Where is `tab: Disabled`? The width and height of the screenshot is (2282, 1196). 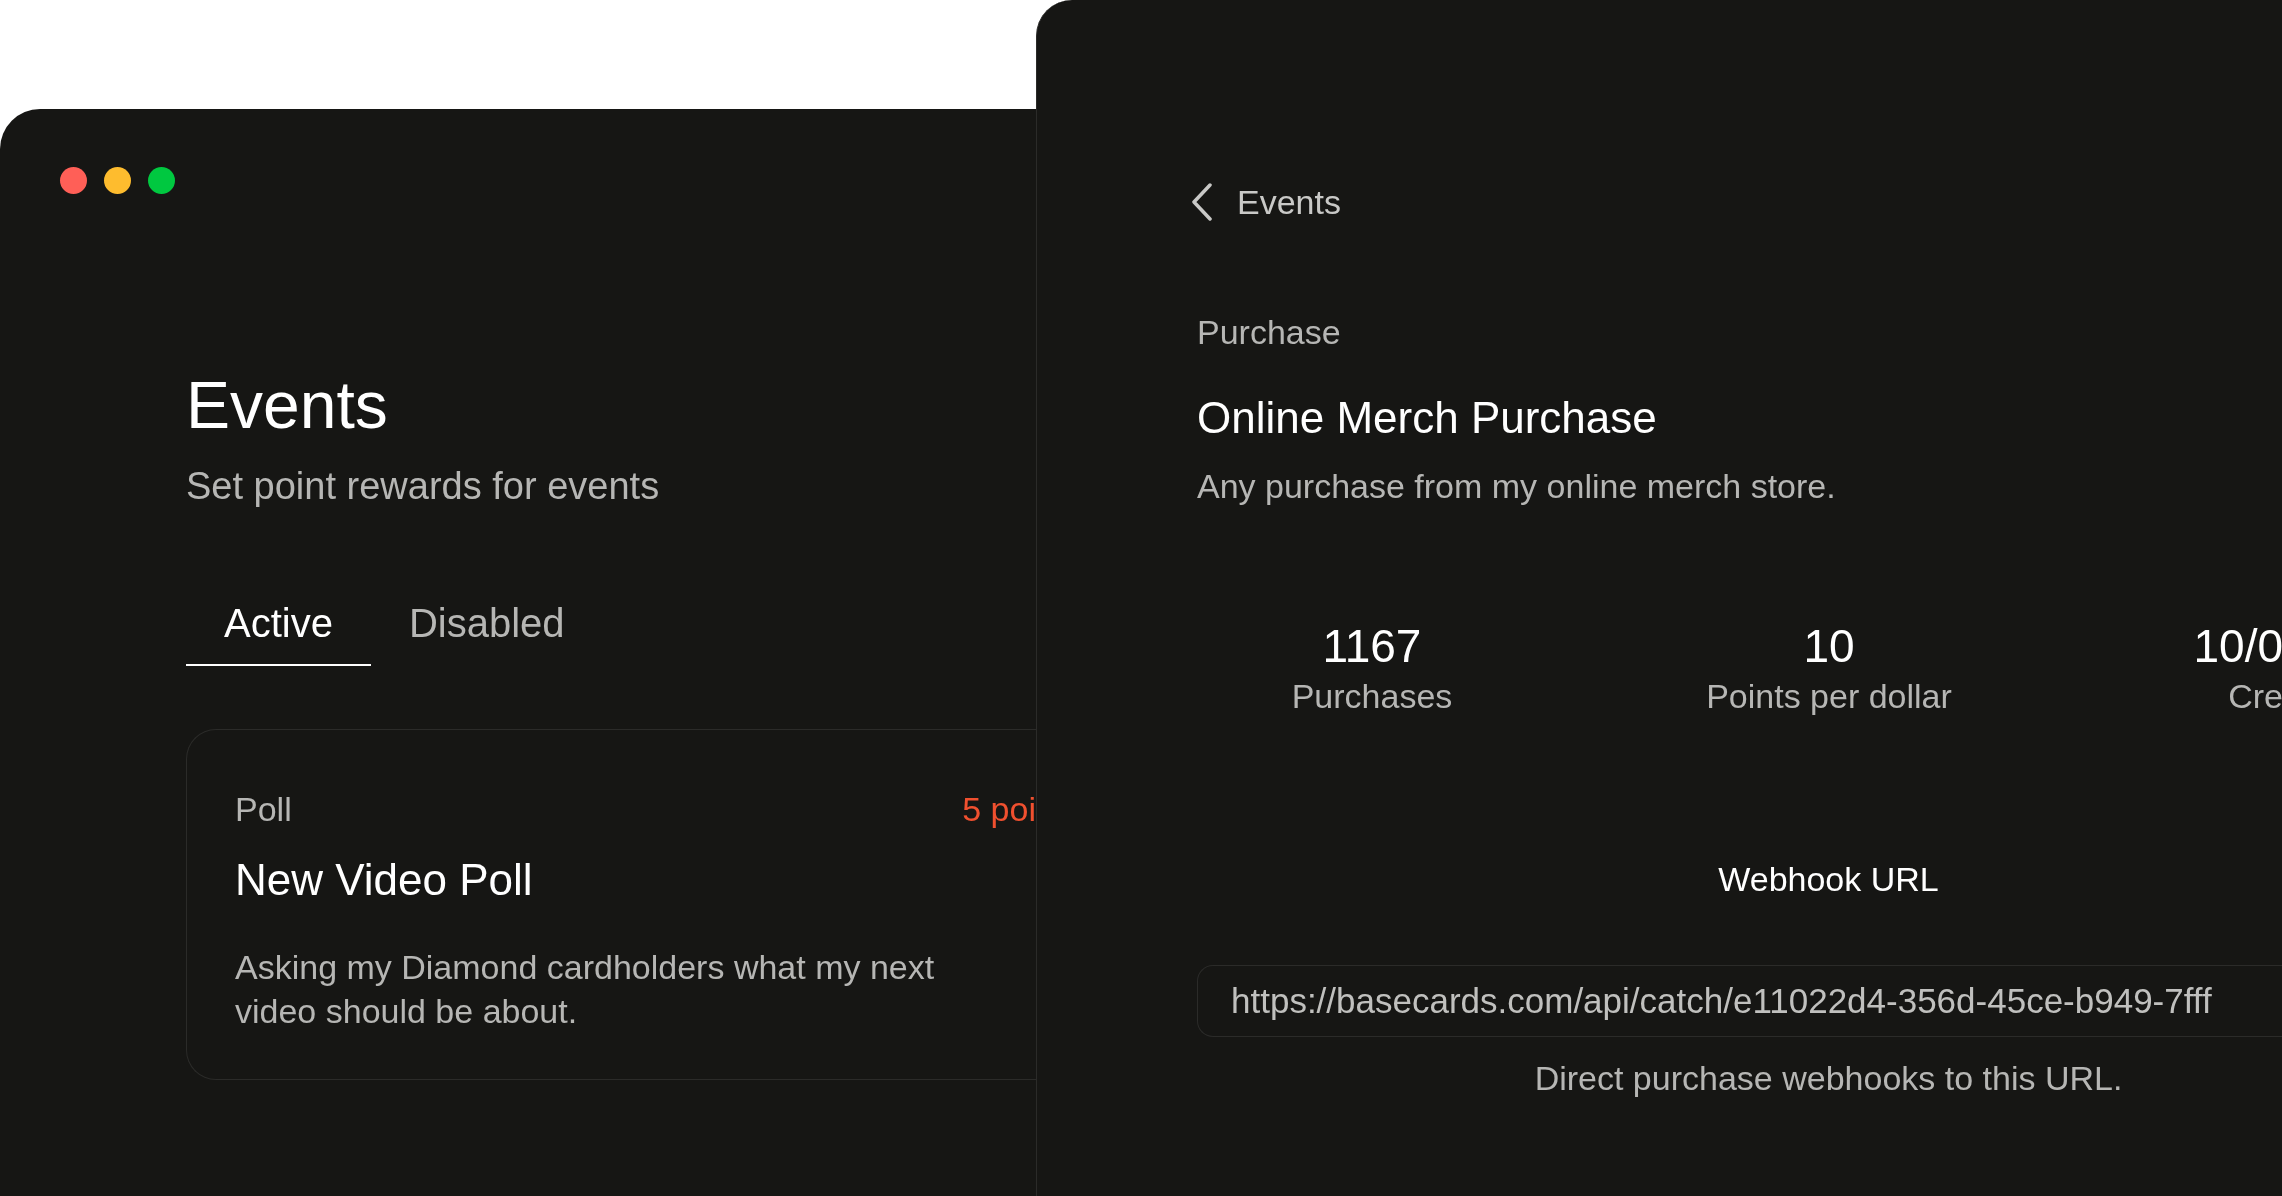
tab: Disabled is located at coordinates (486, 632).